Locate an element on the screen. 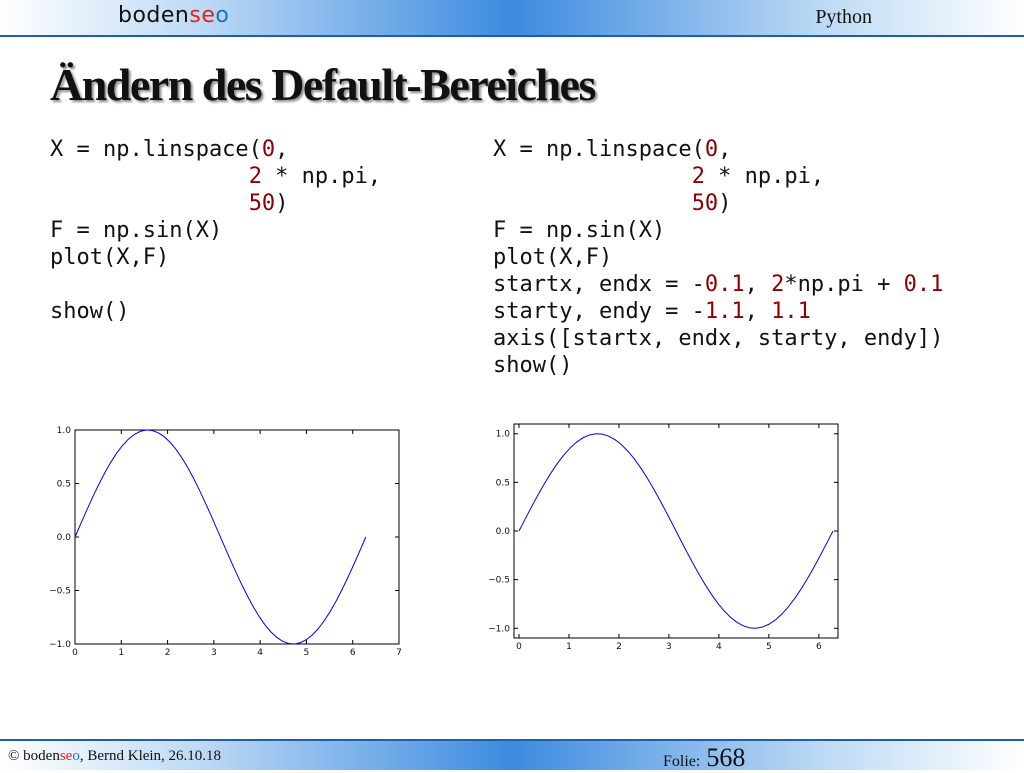 Image resolution: width=1024 pixels, height=773 pixels. sine-plot-left: 0 1 2 3 4 5 6 7 1.0 0.5 0.0 −0.5 −1.0 is located at coordinates (225, 542).